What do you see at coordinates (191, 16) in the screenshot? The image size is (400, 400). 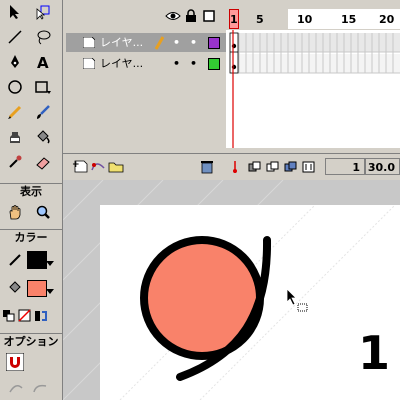 I see `lock-icon` at bounding box center [191, 16].